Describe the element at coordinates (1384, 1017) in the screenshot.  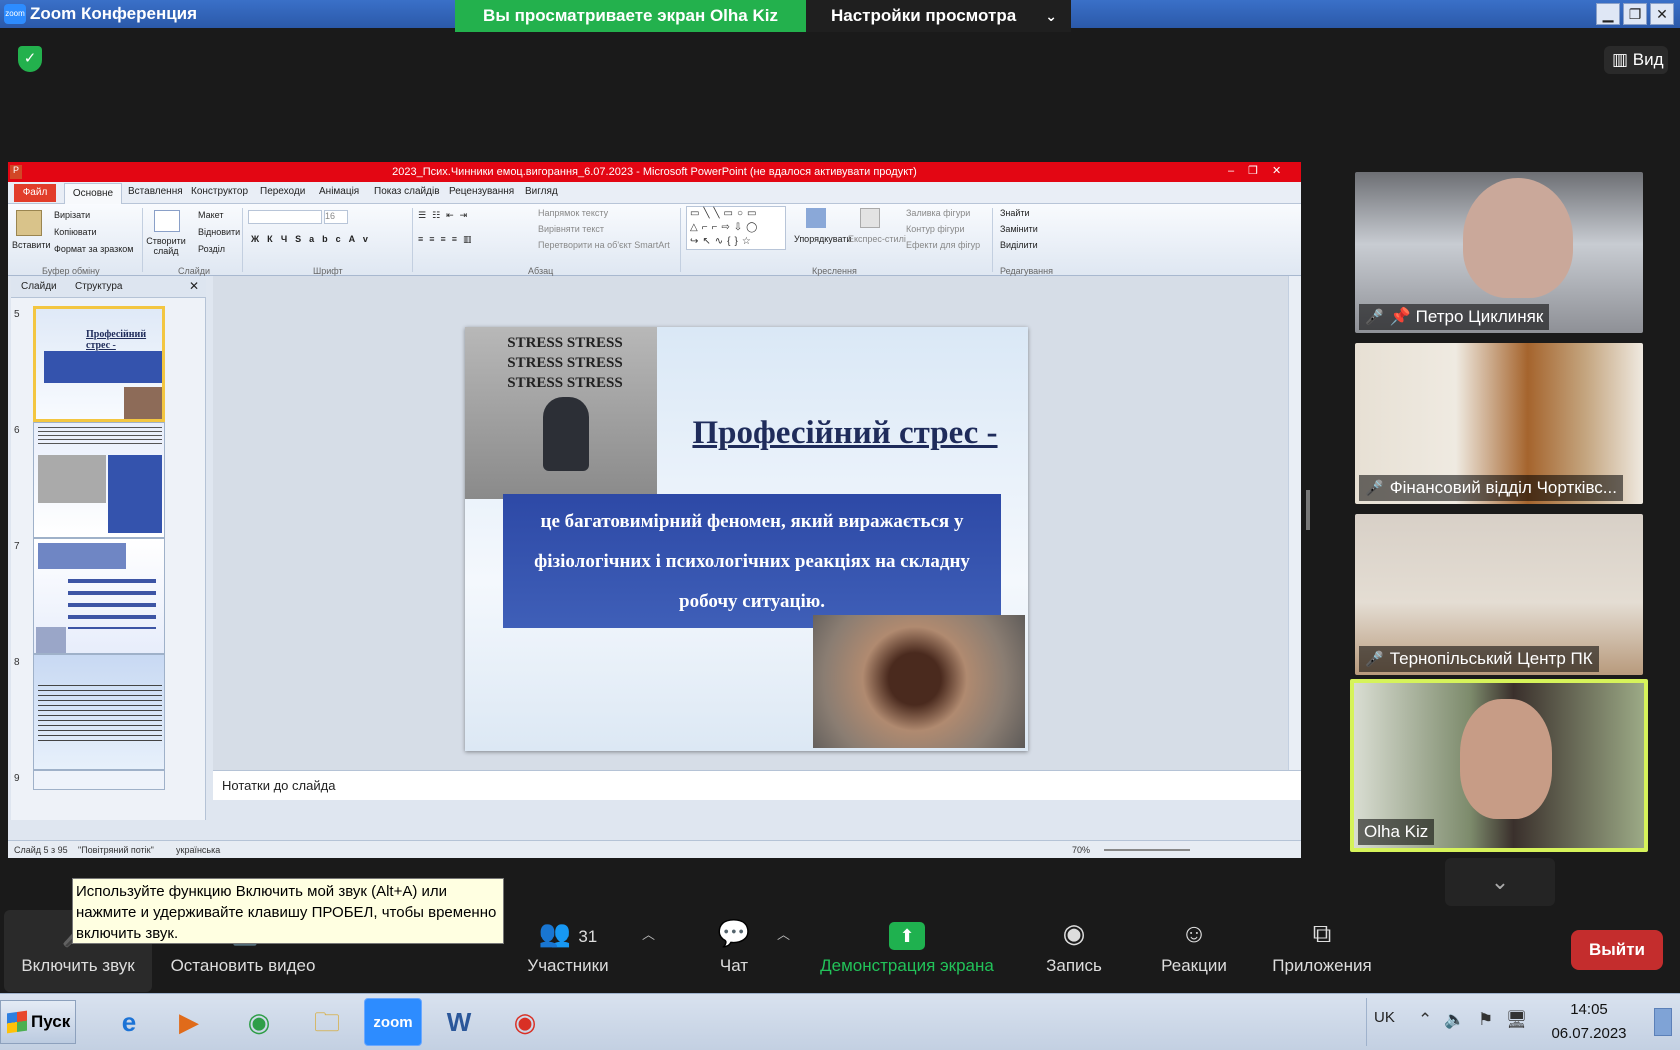
I see `keyboard-language: UK` at that location.